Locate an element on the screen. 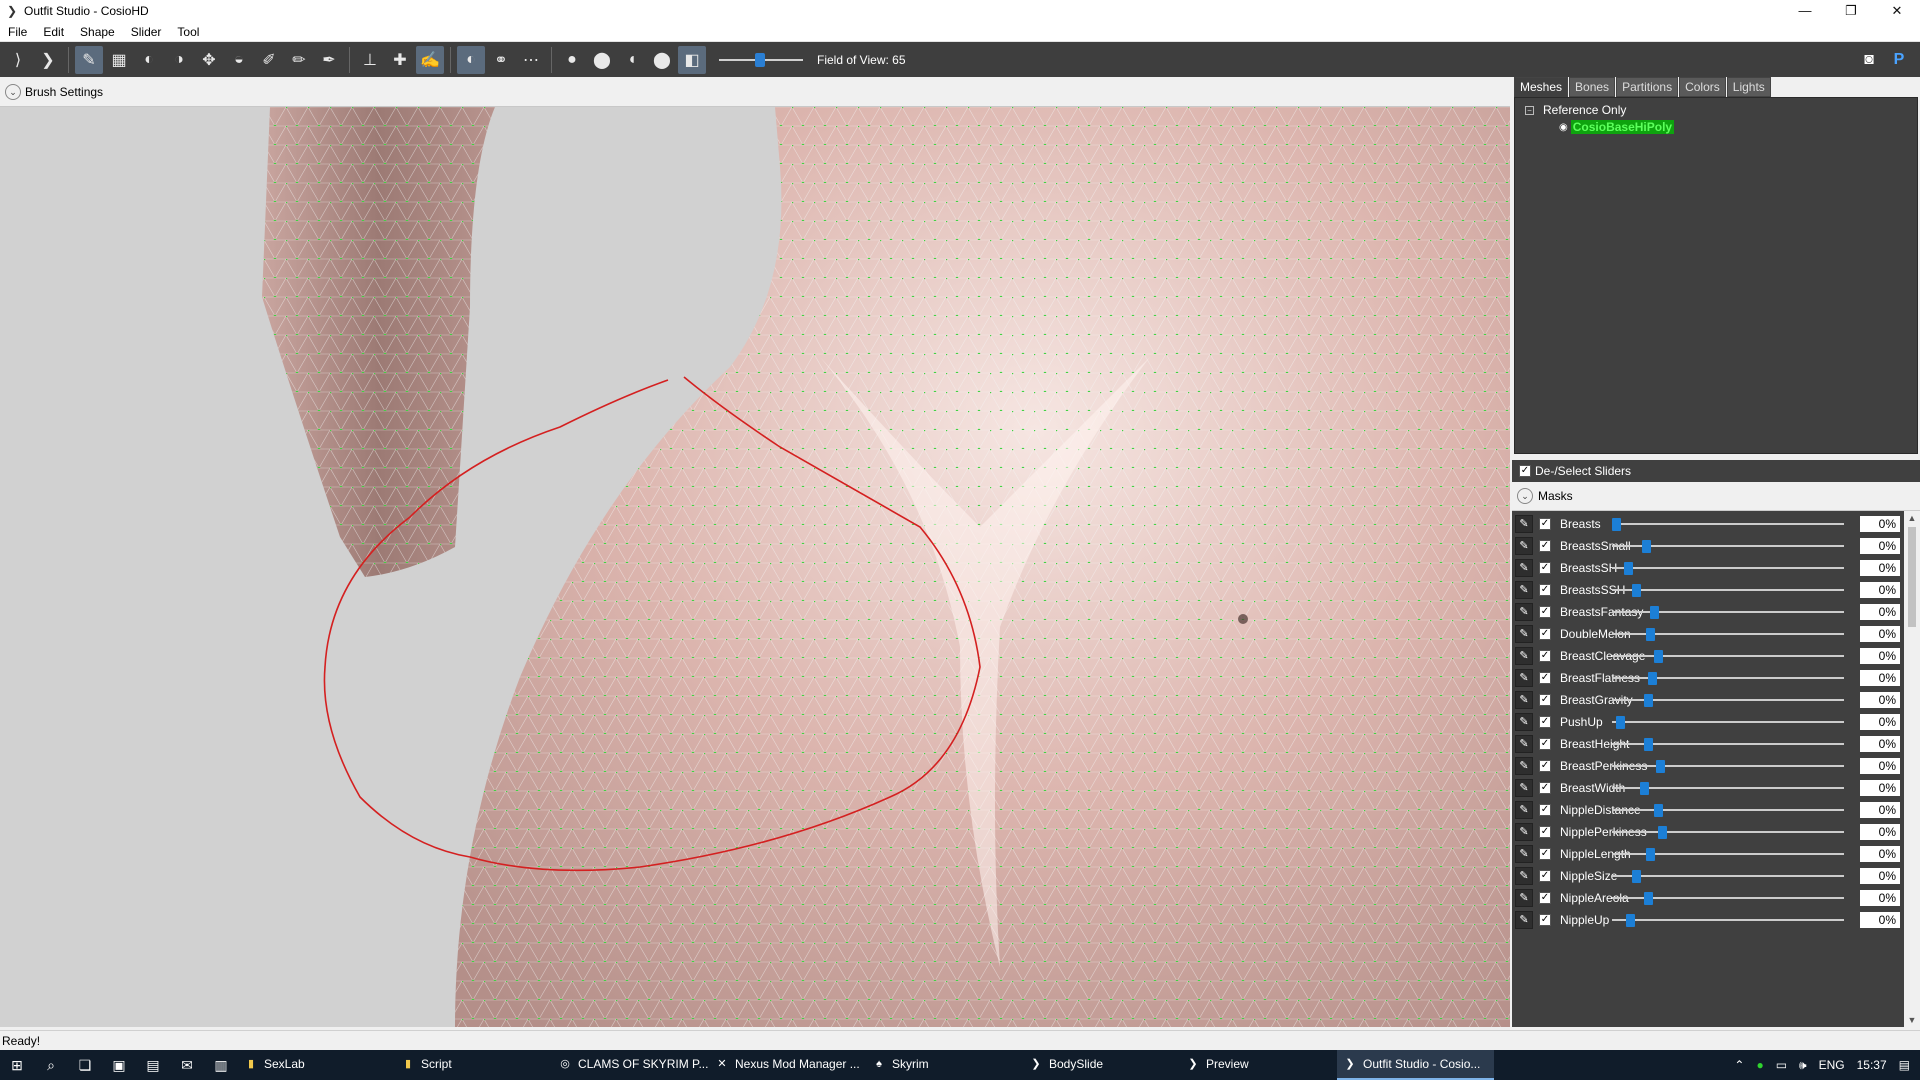 The width and height of the screenshot is (1920, 1080). menu-shape: Shape is located at coordinates (97, 32).